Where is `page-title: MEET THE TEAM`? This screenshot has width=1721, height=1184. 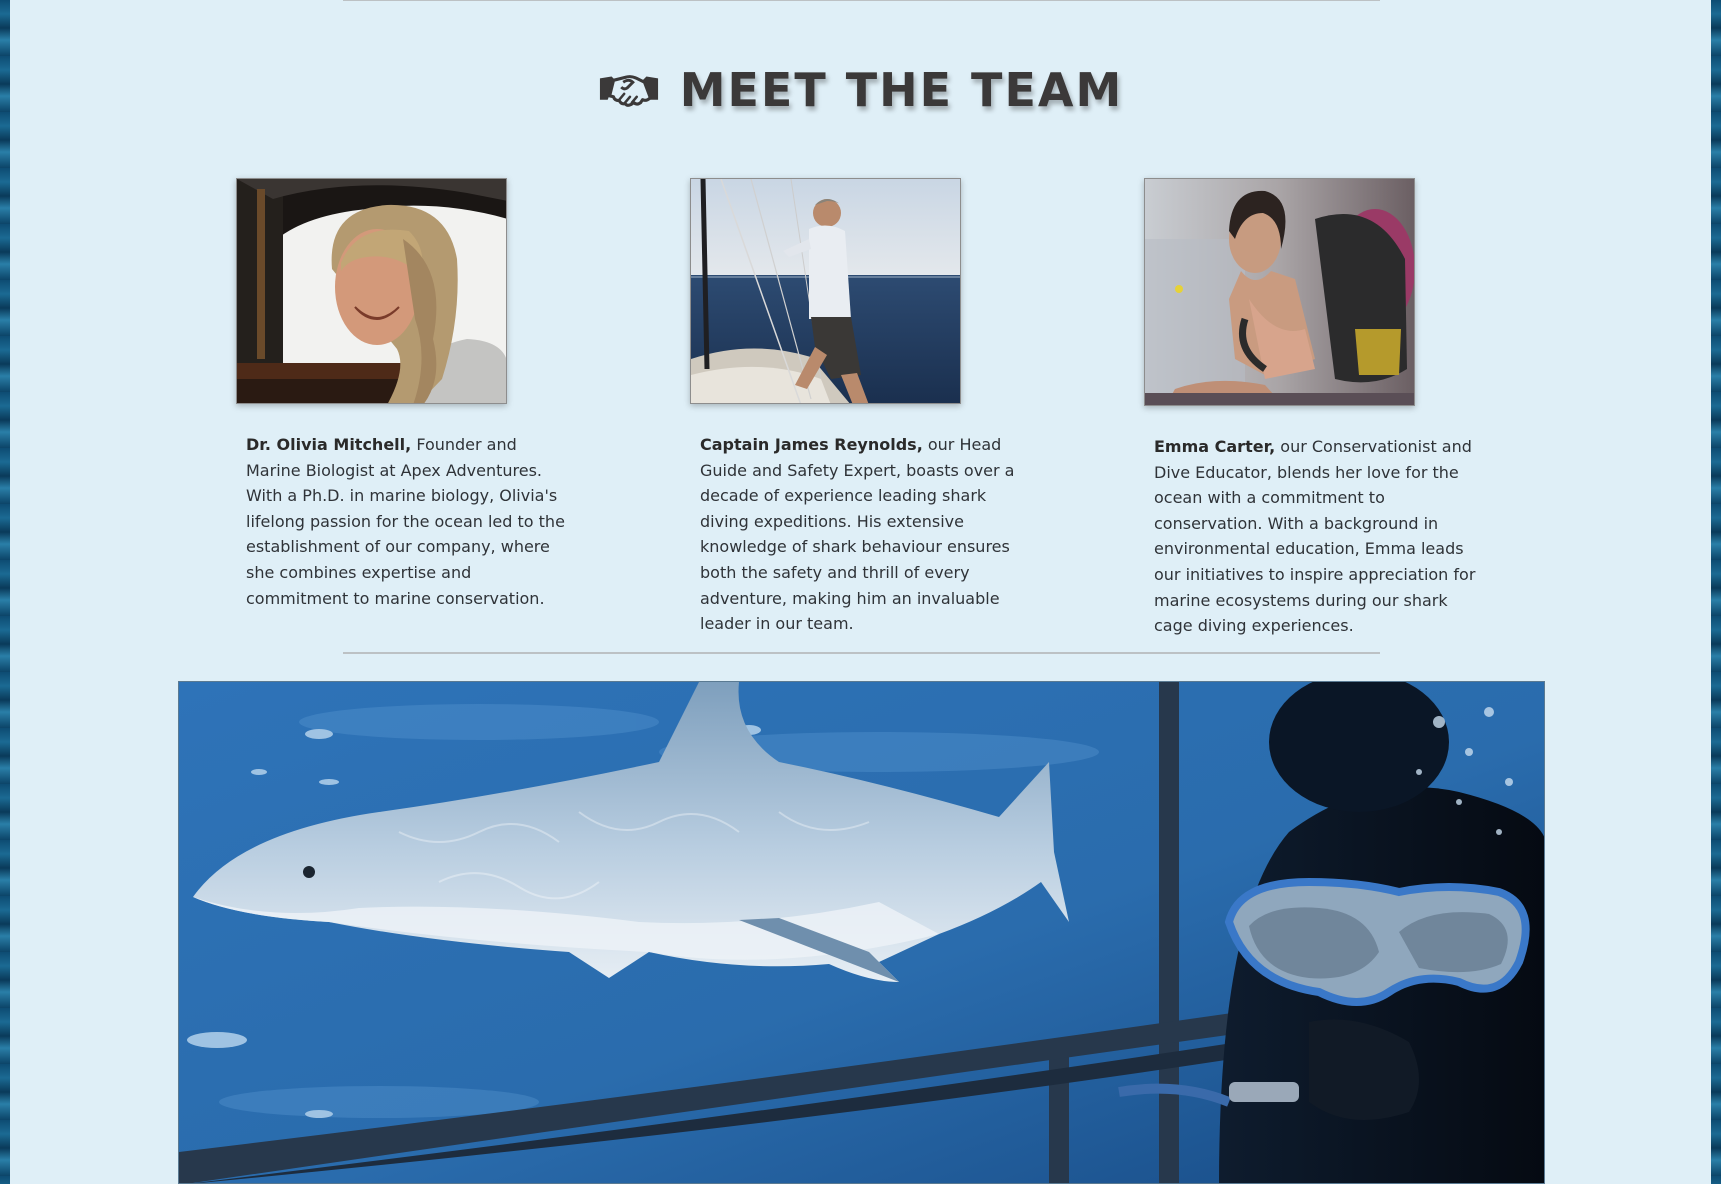
page-title: MEET THE TEAM is located at coordinates (901, 90).